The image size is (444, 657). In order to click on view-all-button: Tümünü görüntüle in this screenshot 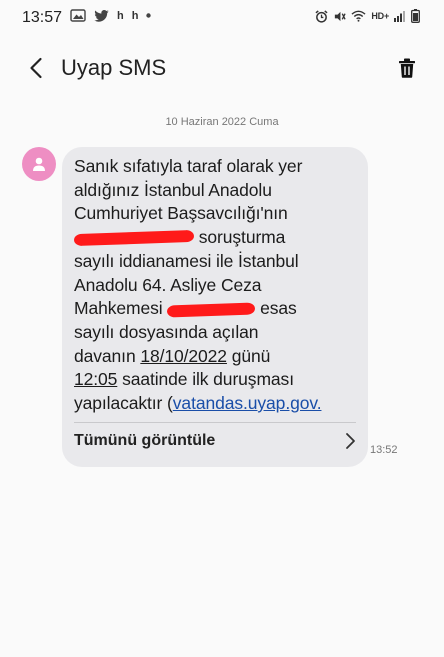, I will do `click(215, 441)`.